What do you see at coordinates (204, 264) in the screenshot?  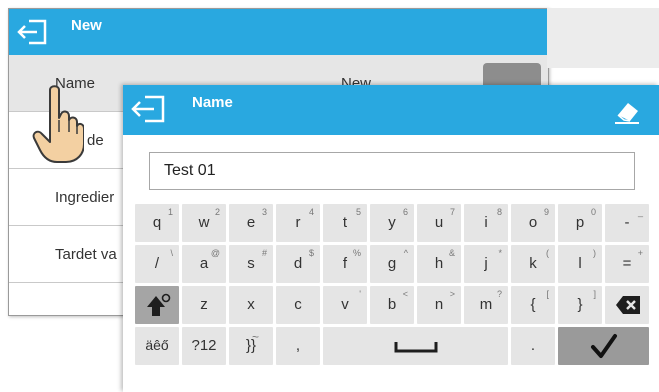 I see `key-a: @ a` at bounding box center [204, 264].